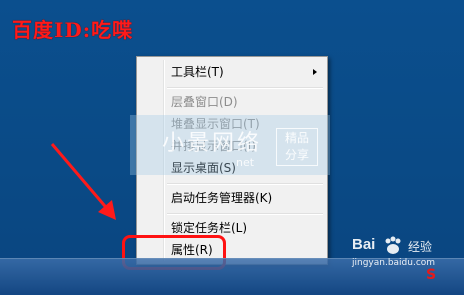 The width and height of the screenshot is (464, 295). Describe the element at coordinates (232, 72) in the screenshot. I see `menu-item-toolbars: 工具栏(T)` at that location.